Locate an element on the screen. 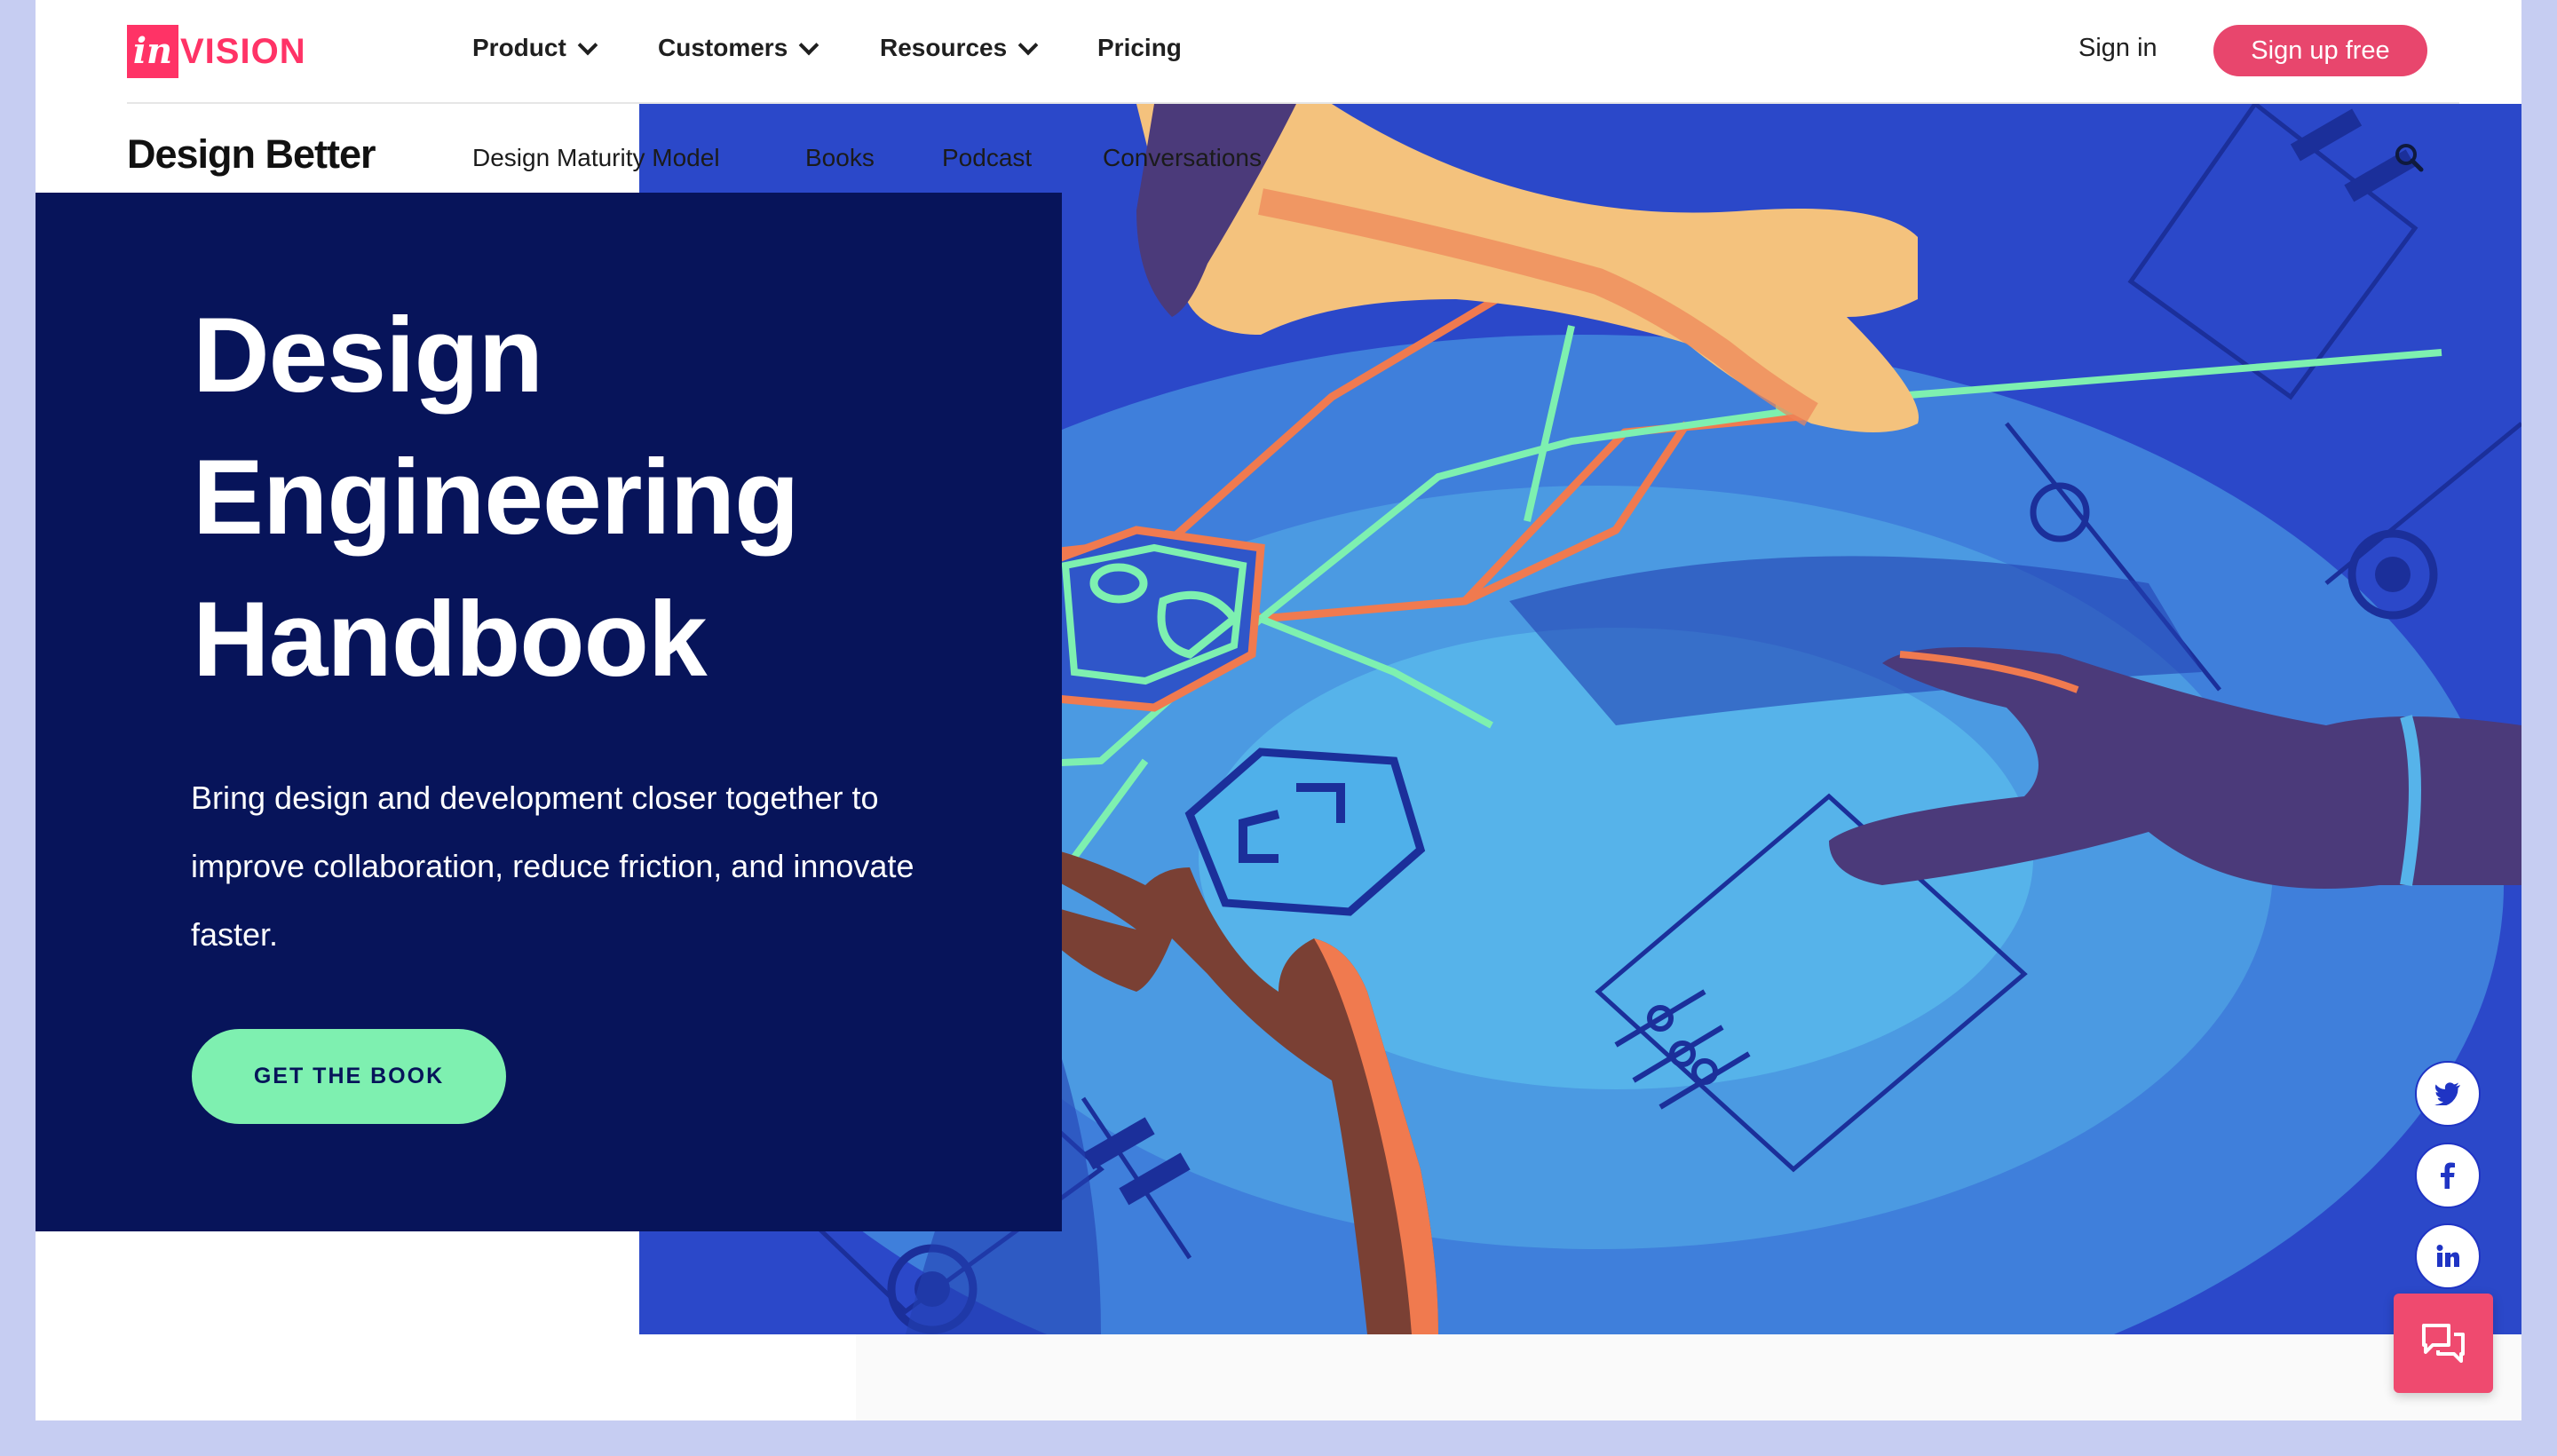 This screenshot has width=2557, height=1456. invision-logo: in VISION is located at coordinates (216, 51).